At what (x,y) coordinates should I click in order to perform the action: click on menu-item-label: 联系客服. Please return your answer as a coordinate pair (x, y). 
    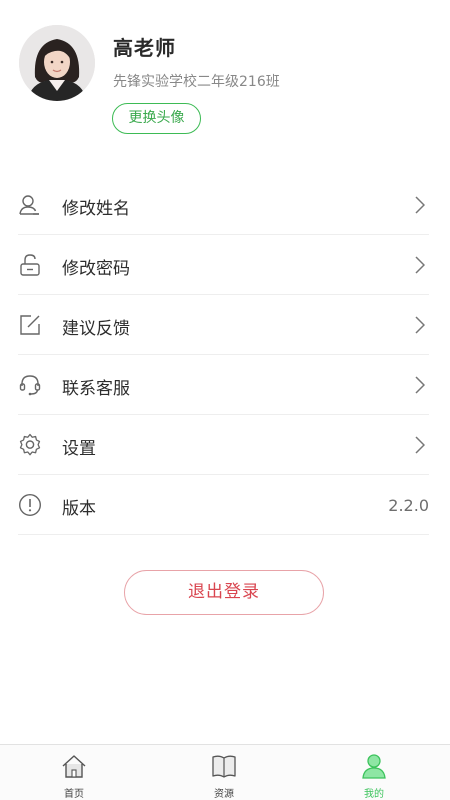
    Looking at the image, I should click on (96, 389).